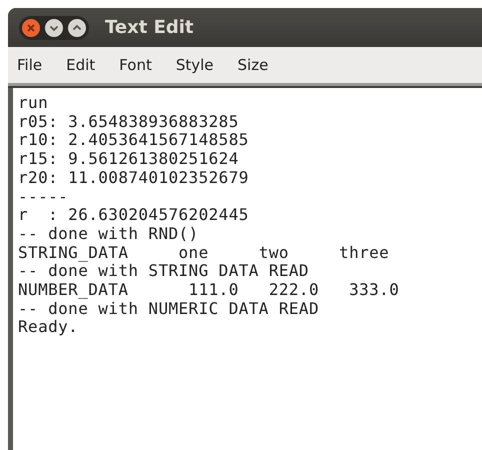 The height and width of the screenshot is (450, 482). What do you see at coordinates (31, 28) in the screenshot?
I see `close-icon` at bounding box center [31, 28].